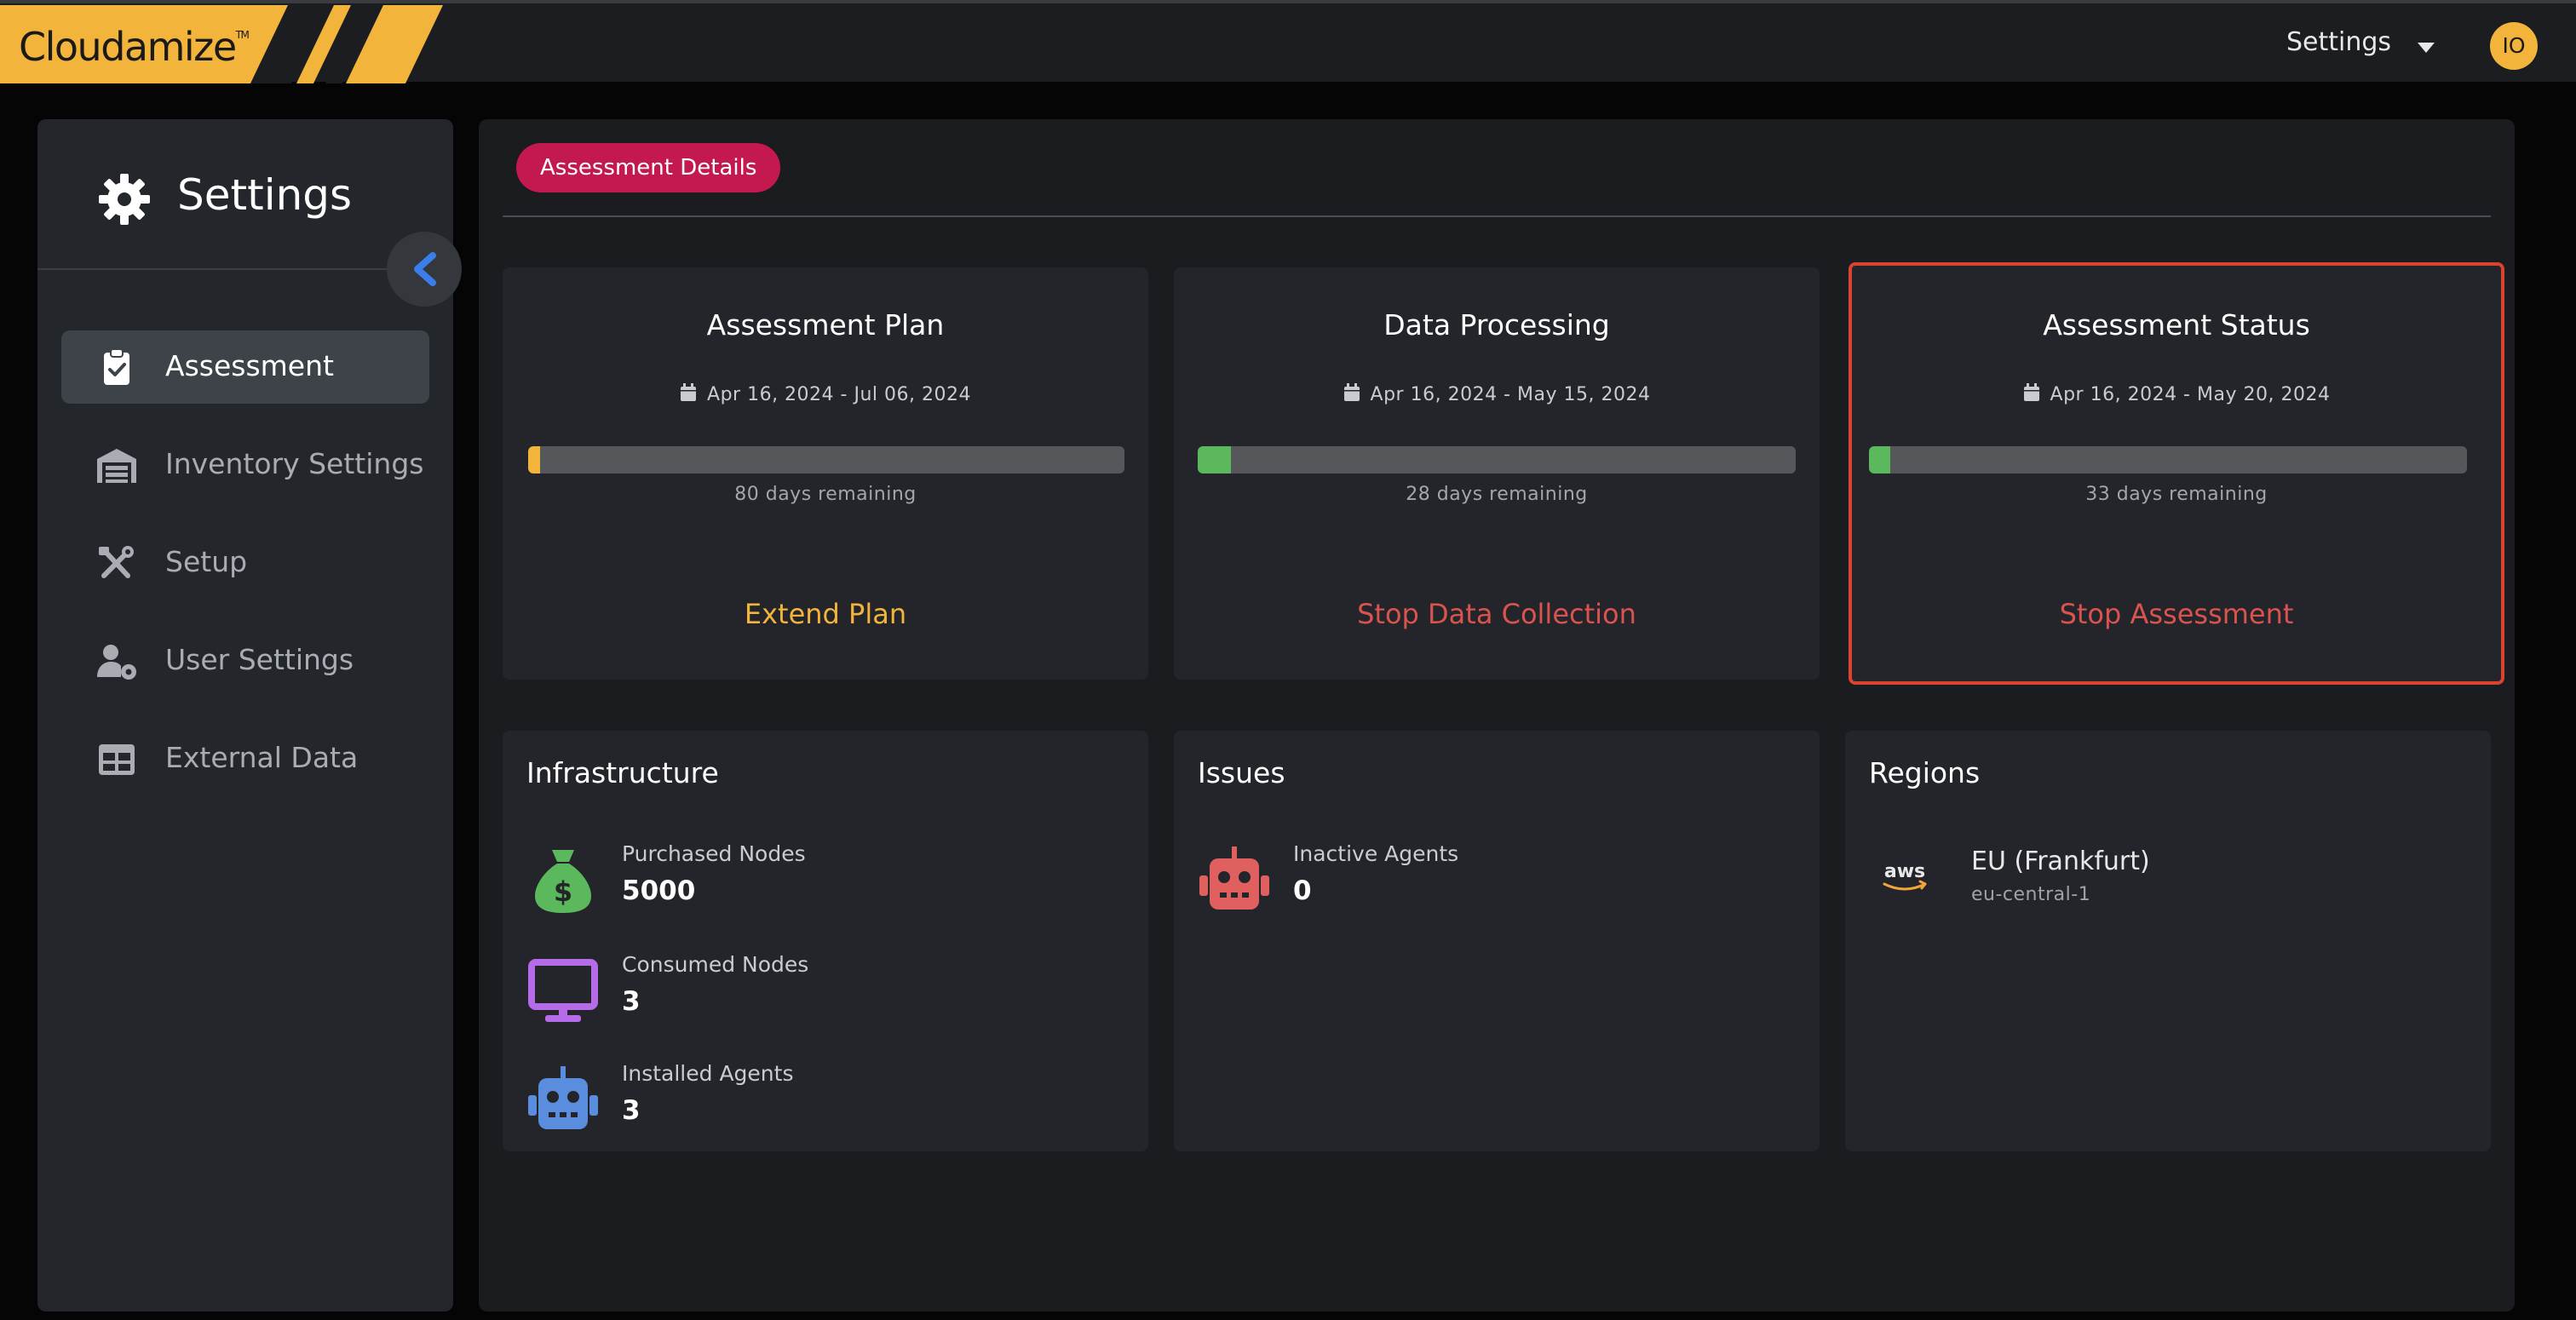  I want to click on card-title: Assessment Plan, so click(826, 324).